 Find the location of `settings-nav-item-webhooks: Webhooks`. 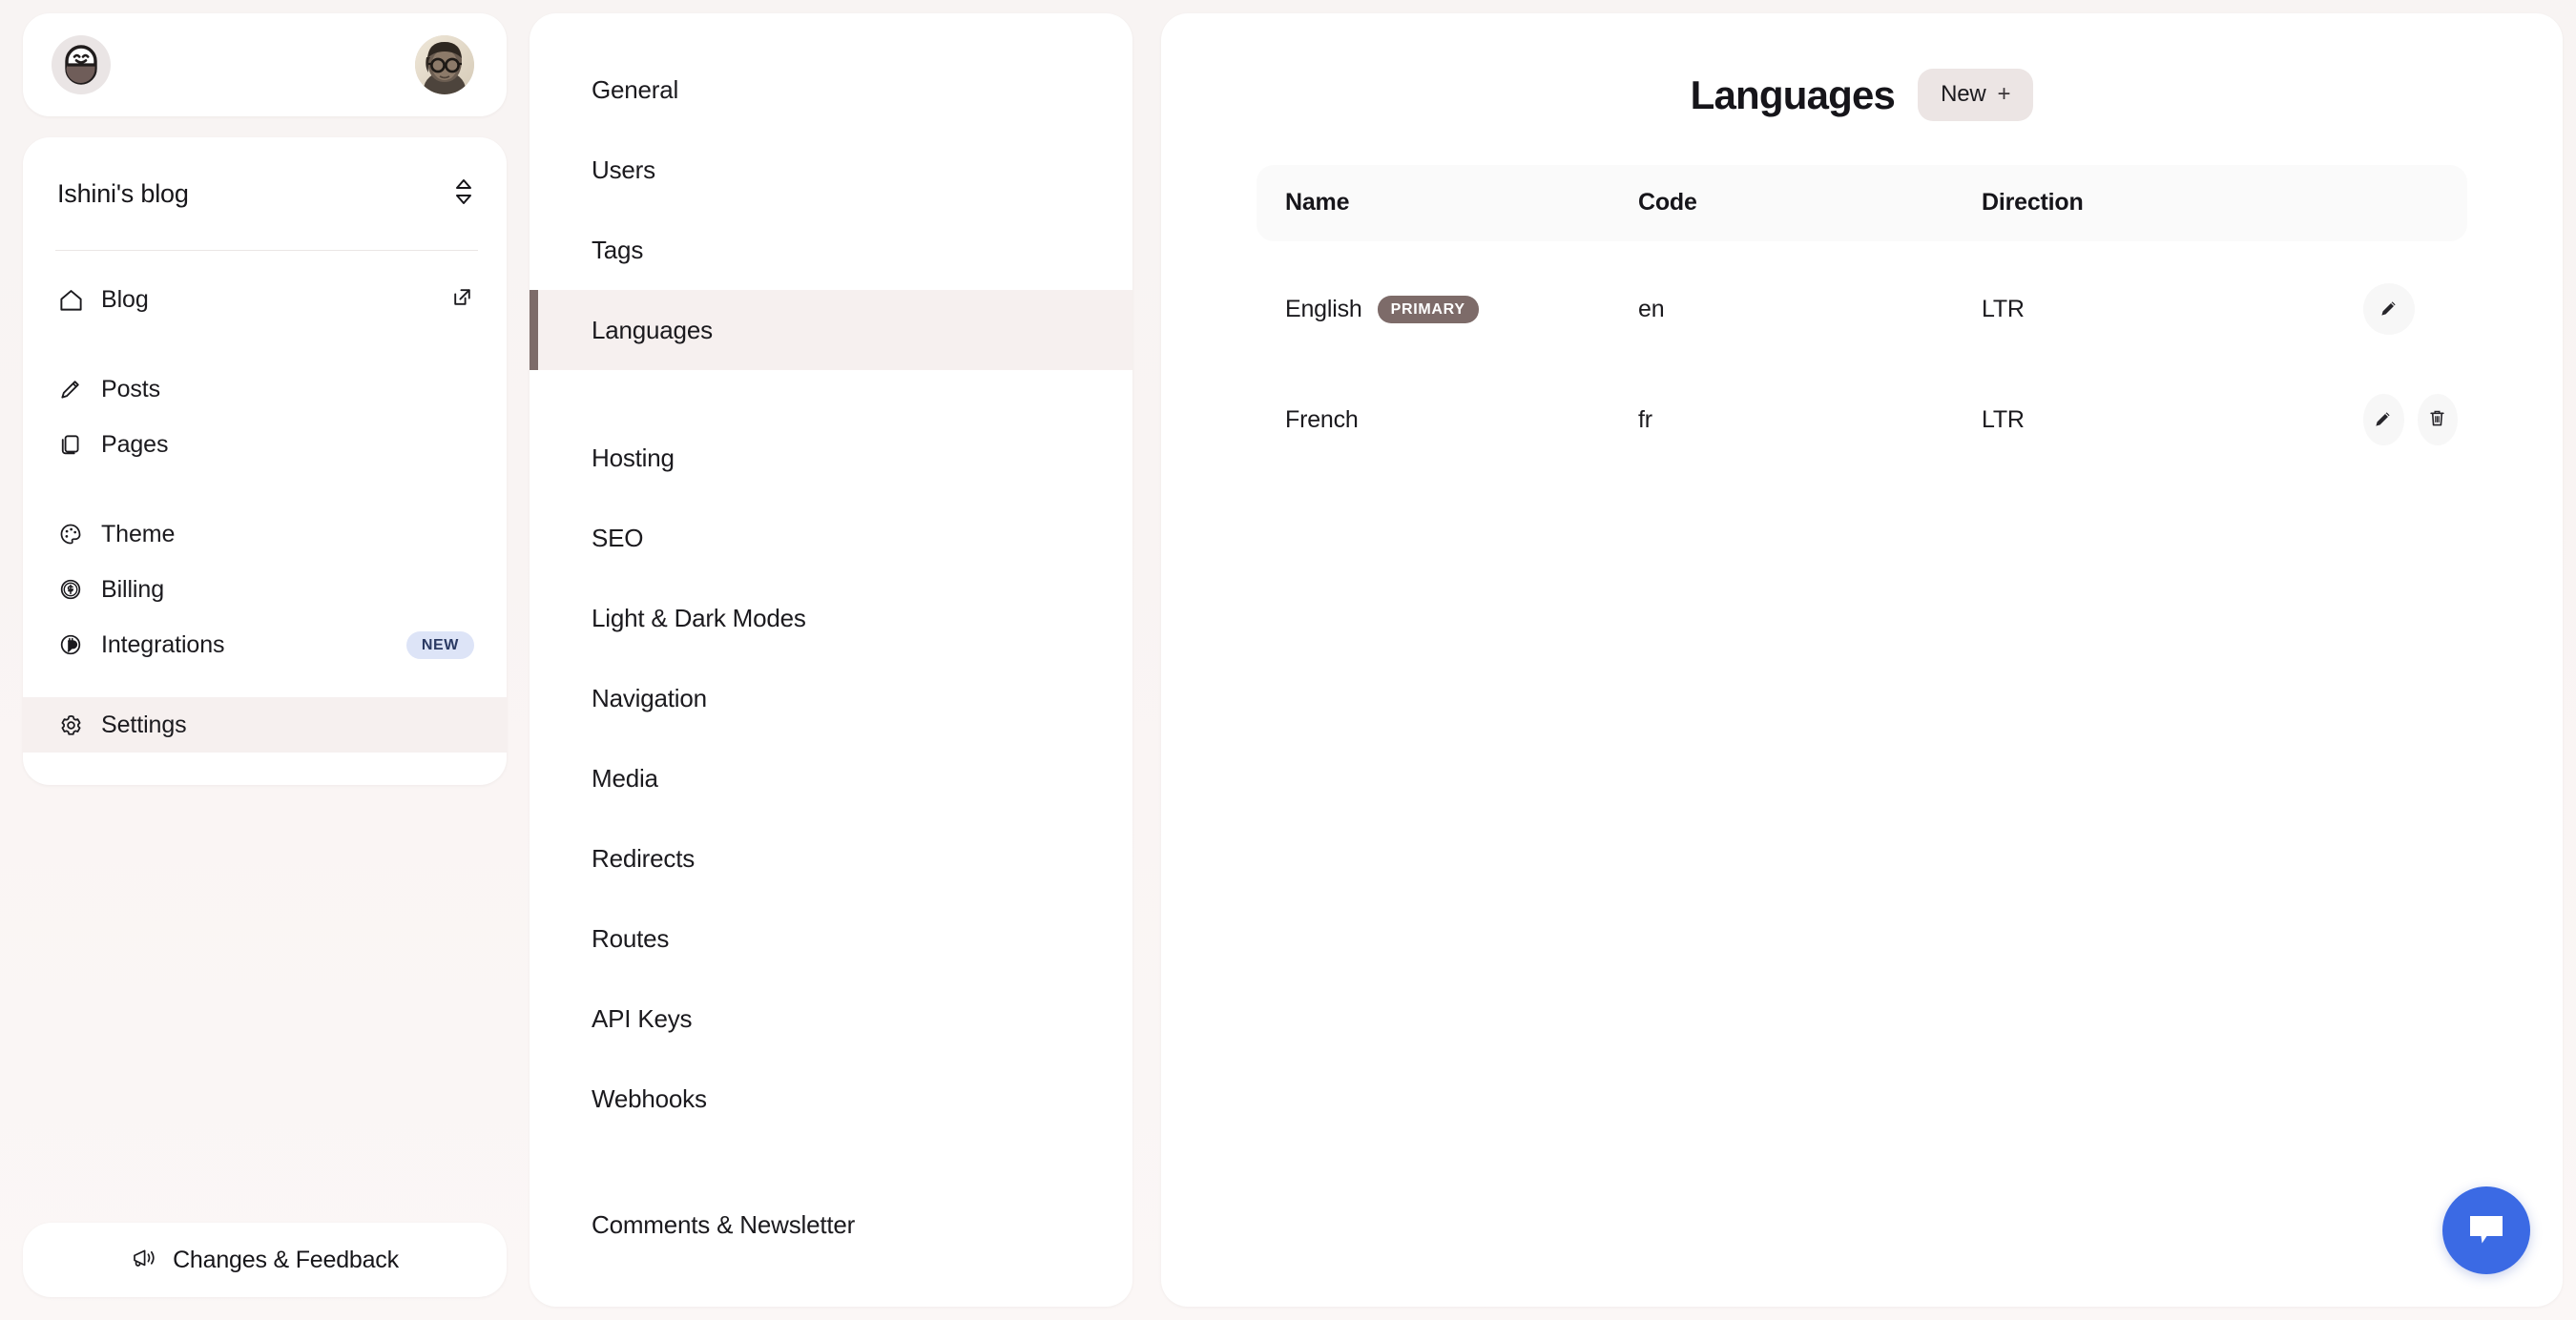

settings-nav-item-webhooks: Webhooks is located at coordinates (831, 1099).